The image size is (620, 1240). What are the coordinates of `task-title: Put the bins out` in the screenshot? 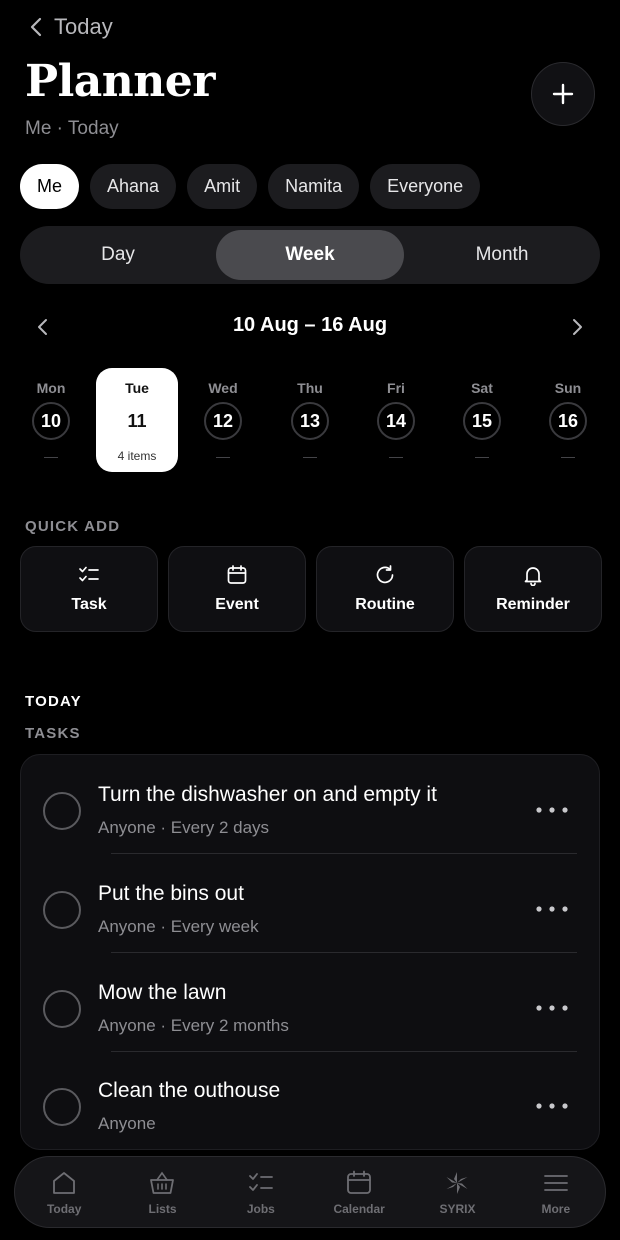 It's located at (171, 893).